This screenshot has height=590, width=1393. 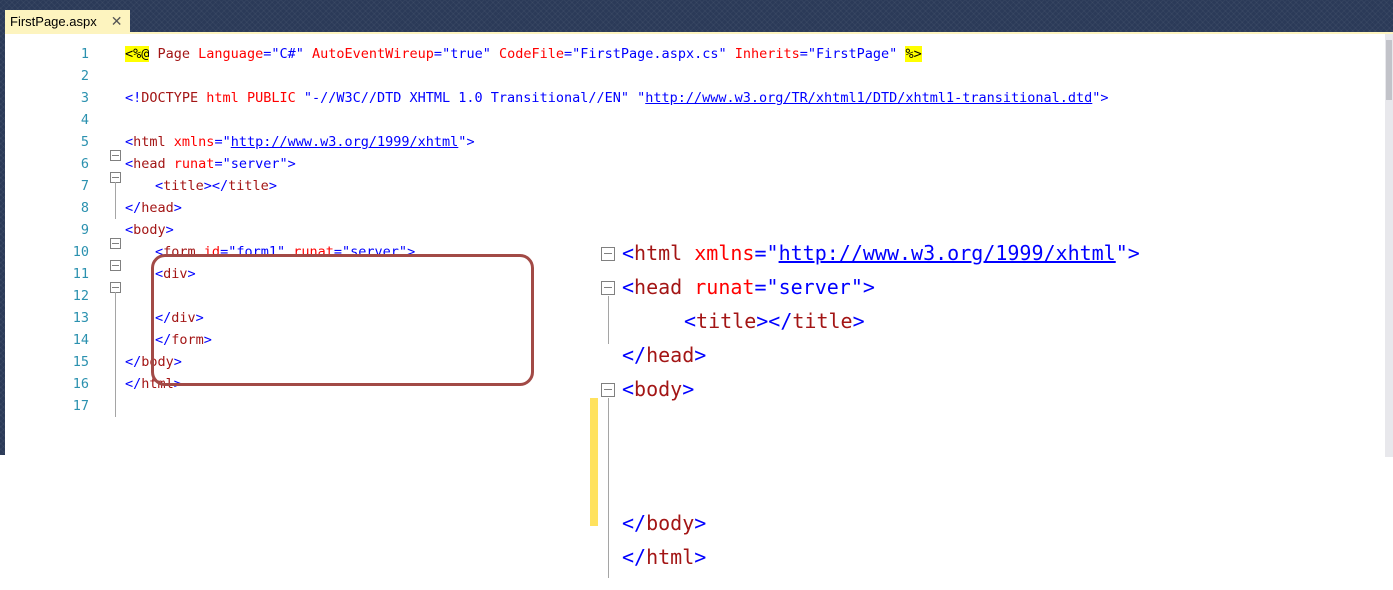 What do you see at coordinates (84, 186) in the screenshot?
I see `line-number: 7` at bounding box center [84, 186].